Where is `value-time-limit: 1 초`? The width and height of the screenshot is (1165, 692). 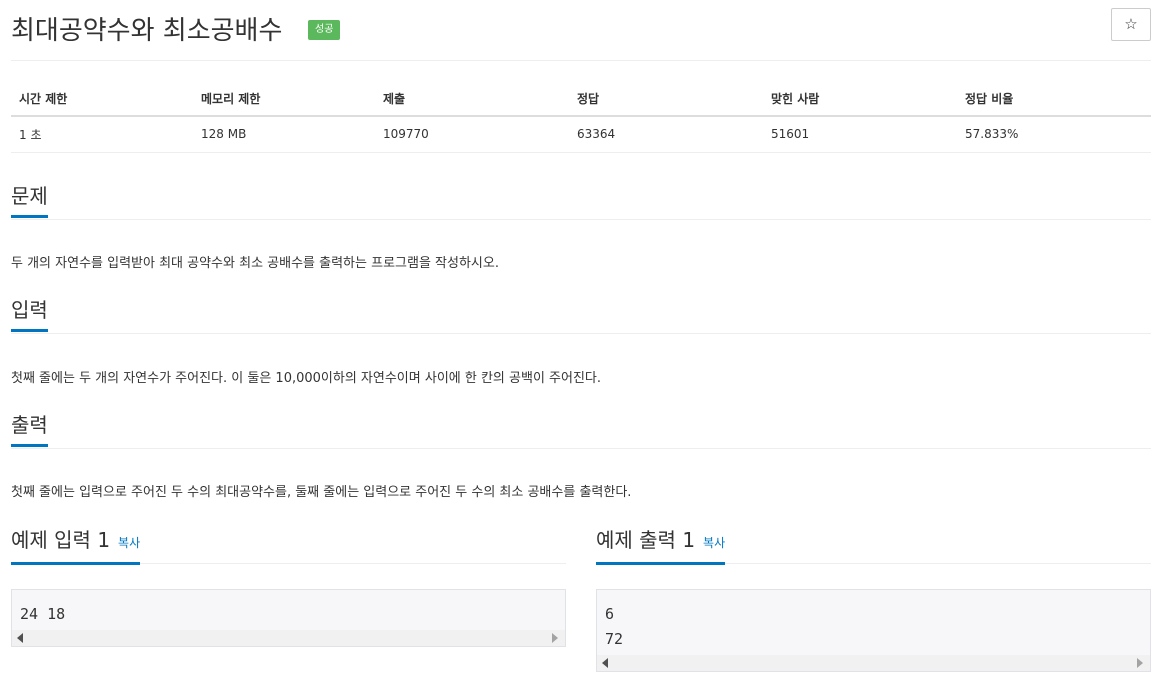
value-time-limit: 1 초 is located at coordinates (102, 134).